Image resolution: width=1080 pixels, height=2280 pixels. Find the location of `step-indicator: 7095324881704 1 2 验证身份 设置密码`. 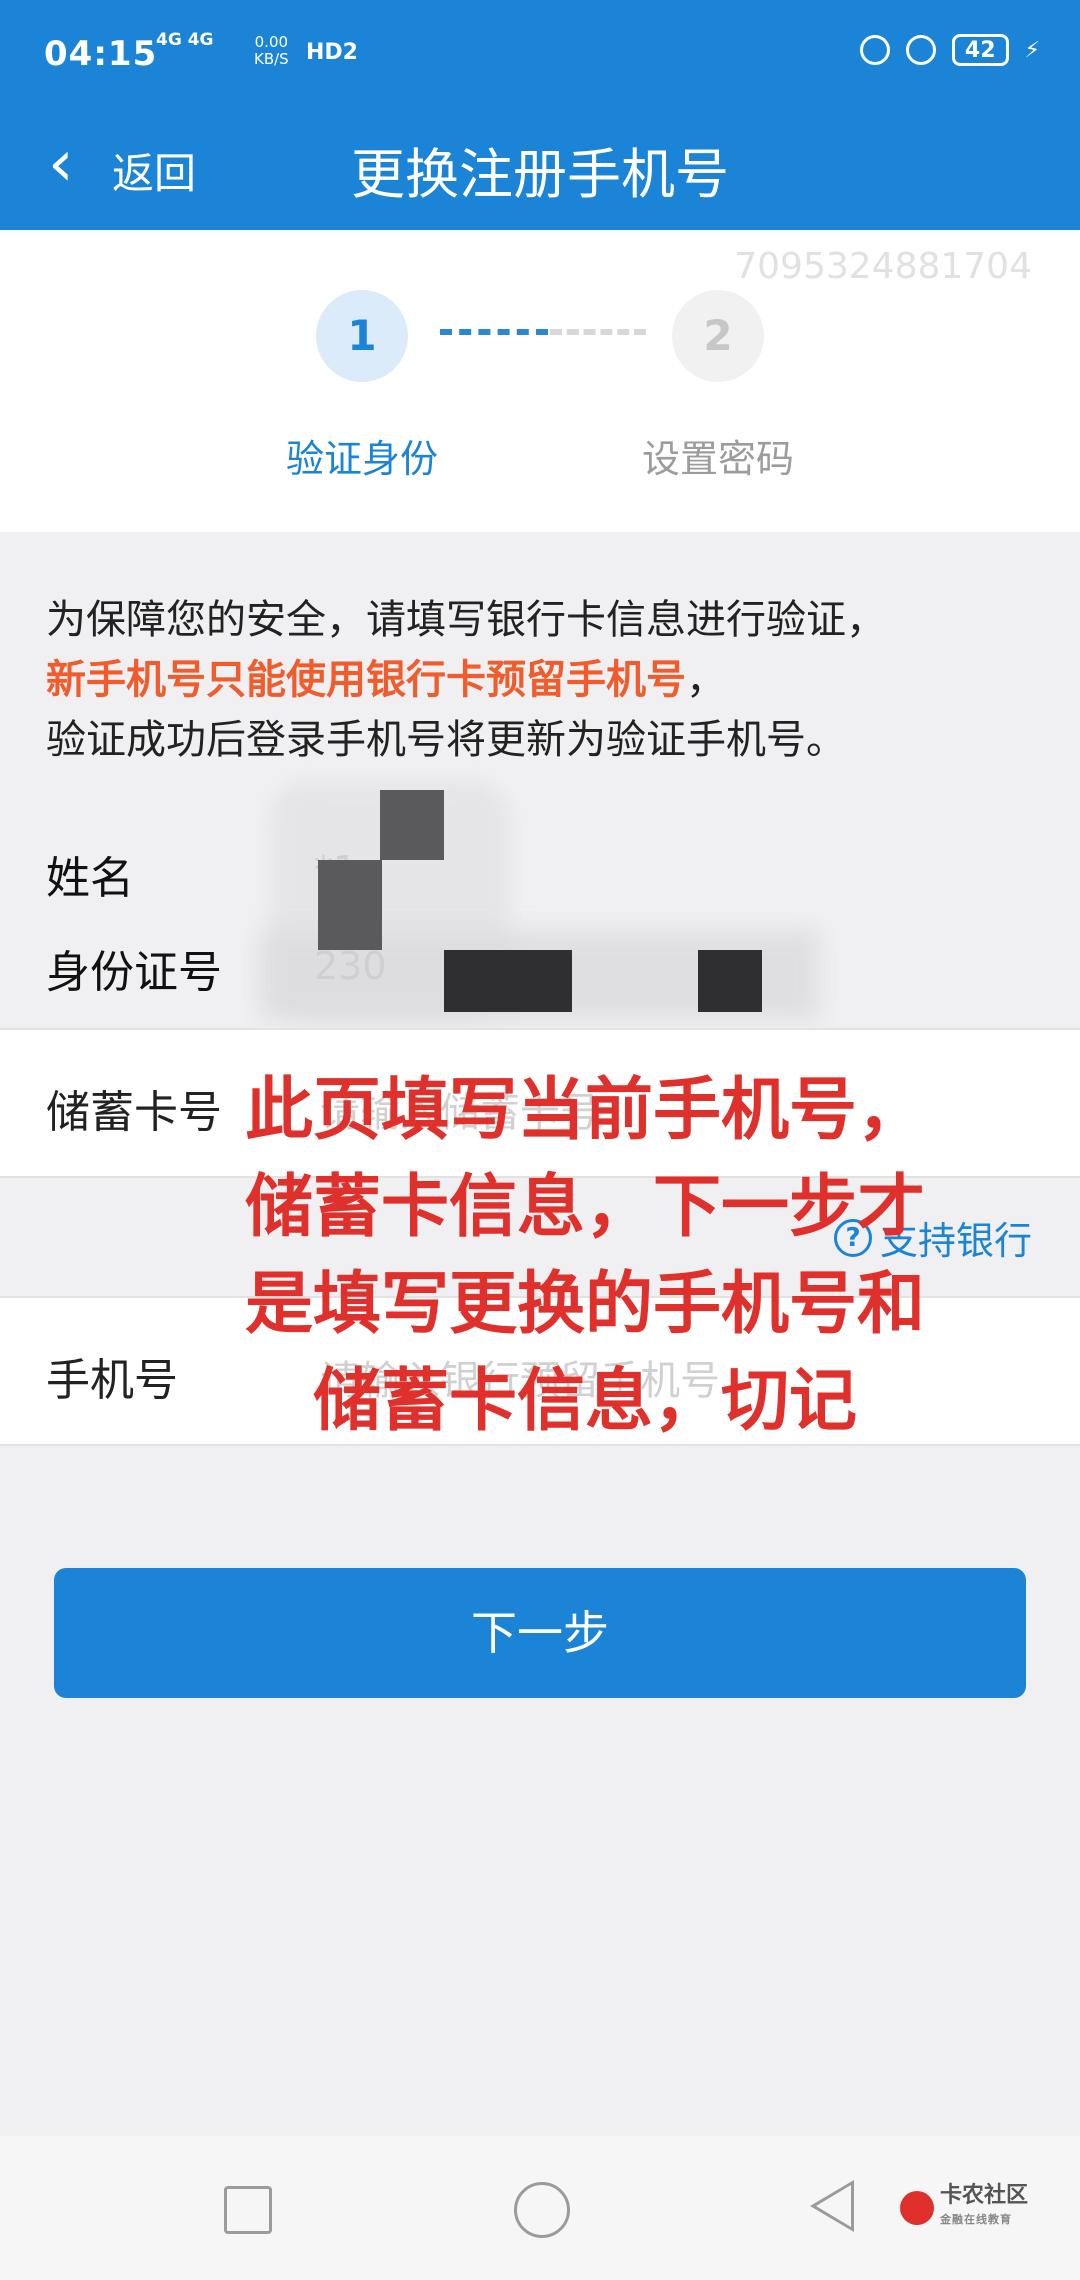

step-indicator: 7095324881704 1 2 验证身份 设置密码 is located at coordinates (540, 381).